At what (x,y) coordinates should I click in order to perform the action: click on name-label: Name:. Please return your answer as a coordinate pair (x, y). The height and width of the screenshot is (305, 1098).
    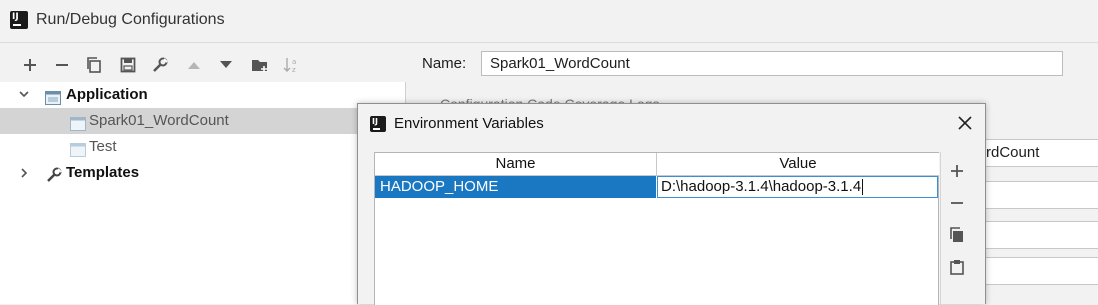
    Looking at the image, I should click on (444, 63).